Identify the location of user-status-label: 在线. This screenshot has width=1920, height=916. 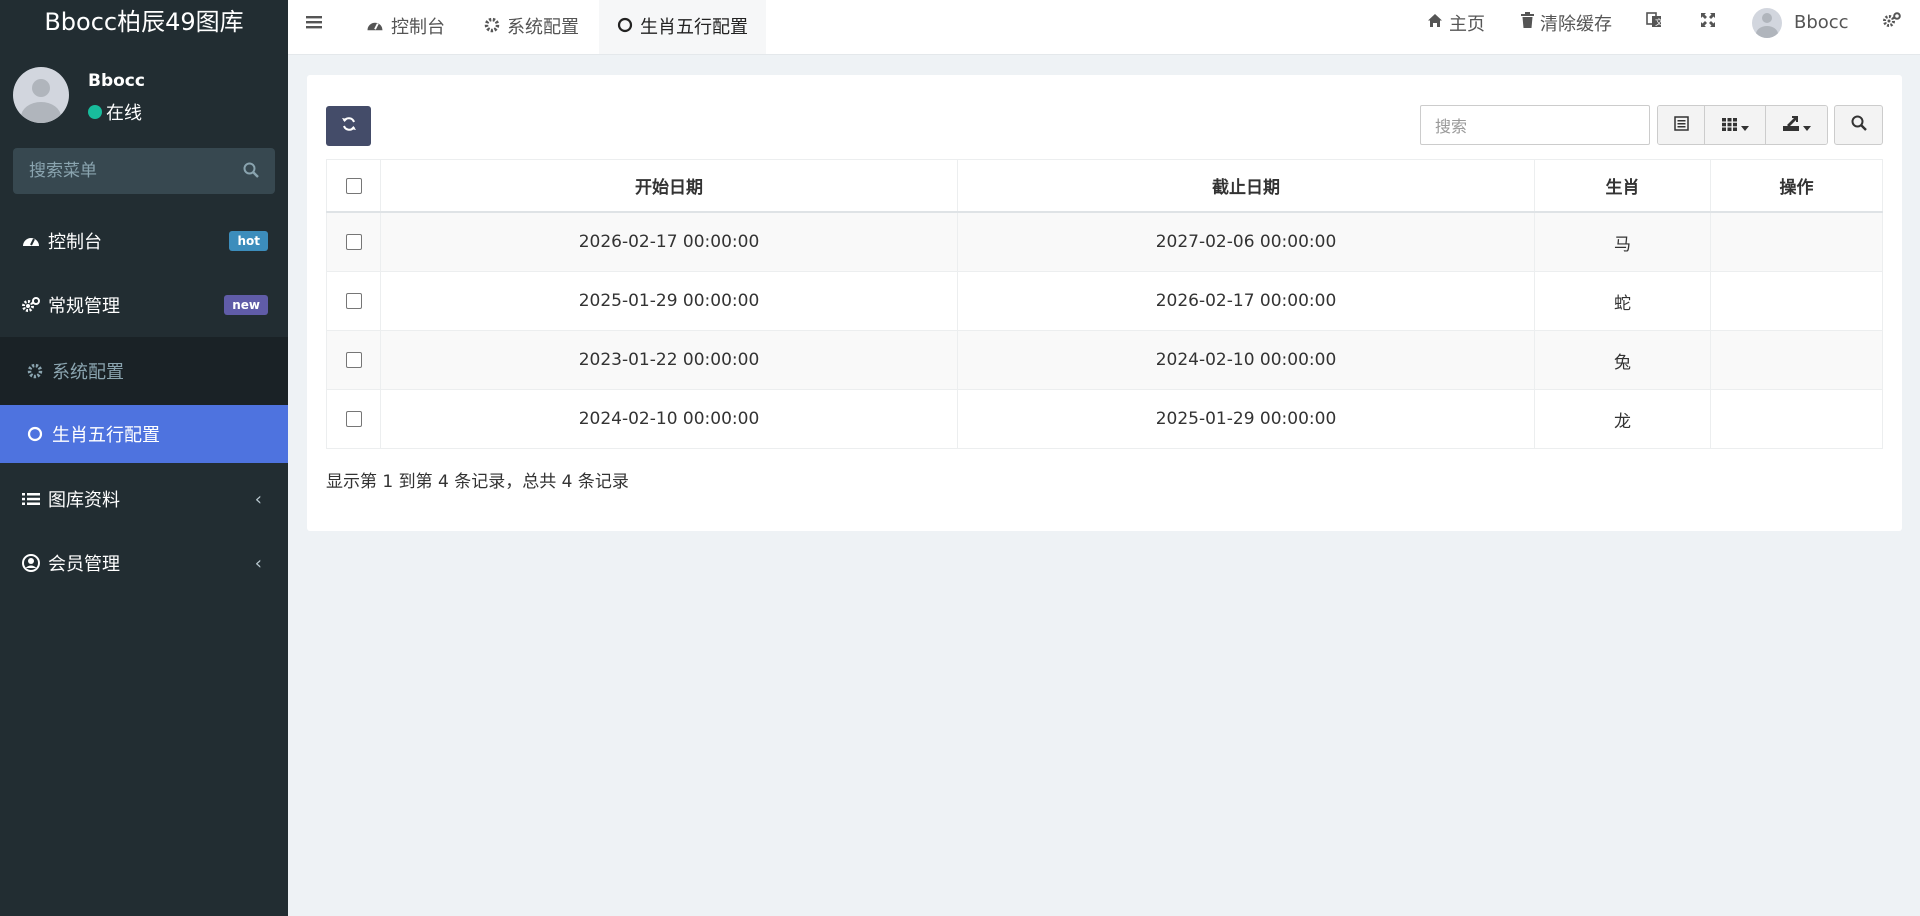
(124, 113).